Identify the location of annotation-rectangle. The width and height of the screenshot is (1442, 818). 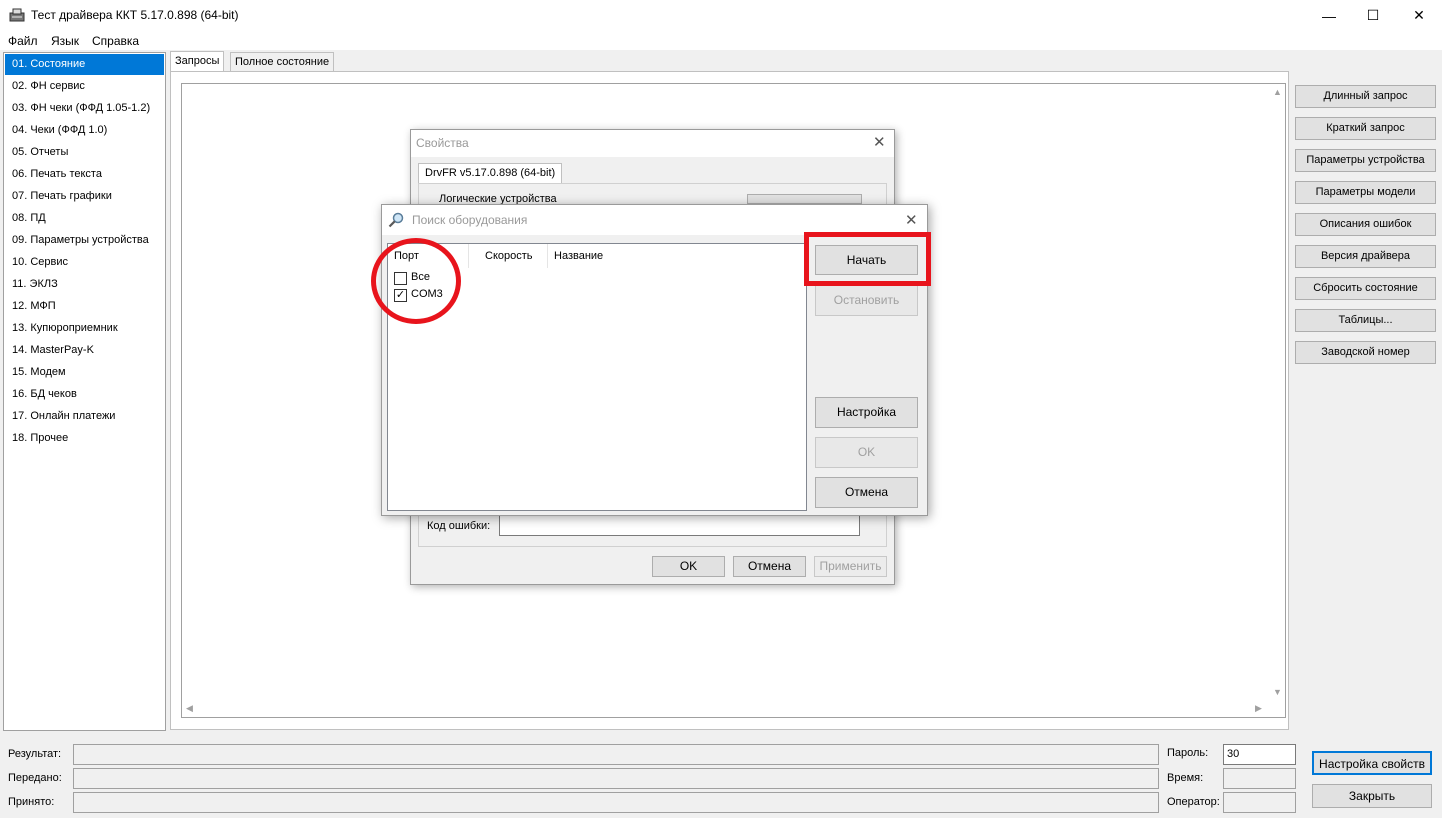
(867, 259).